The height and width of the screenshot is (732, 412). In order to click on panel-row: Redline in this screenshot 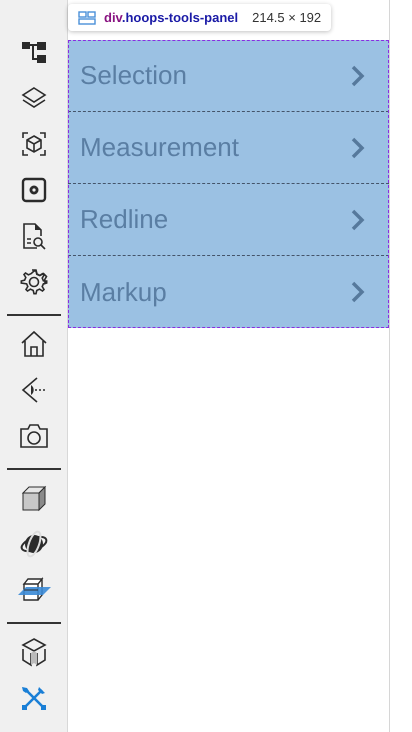, I will do `click(228, 220)`.